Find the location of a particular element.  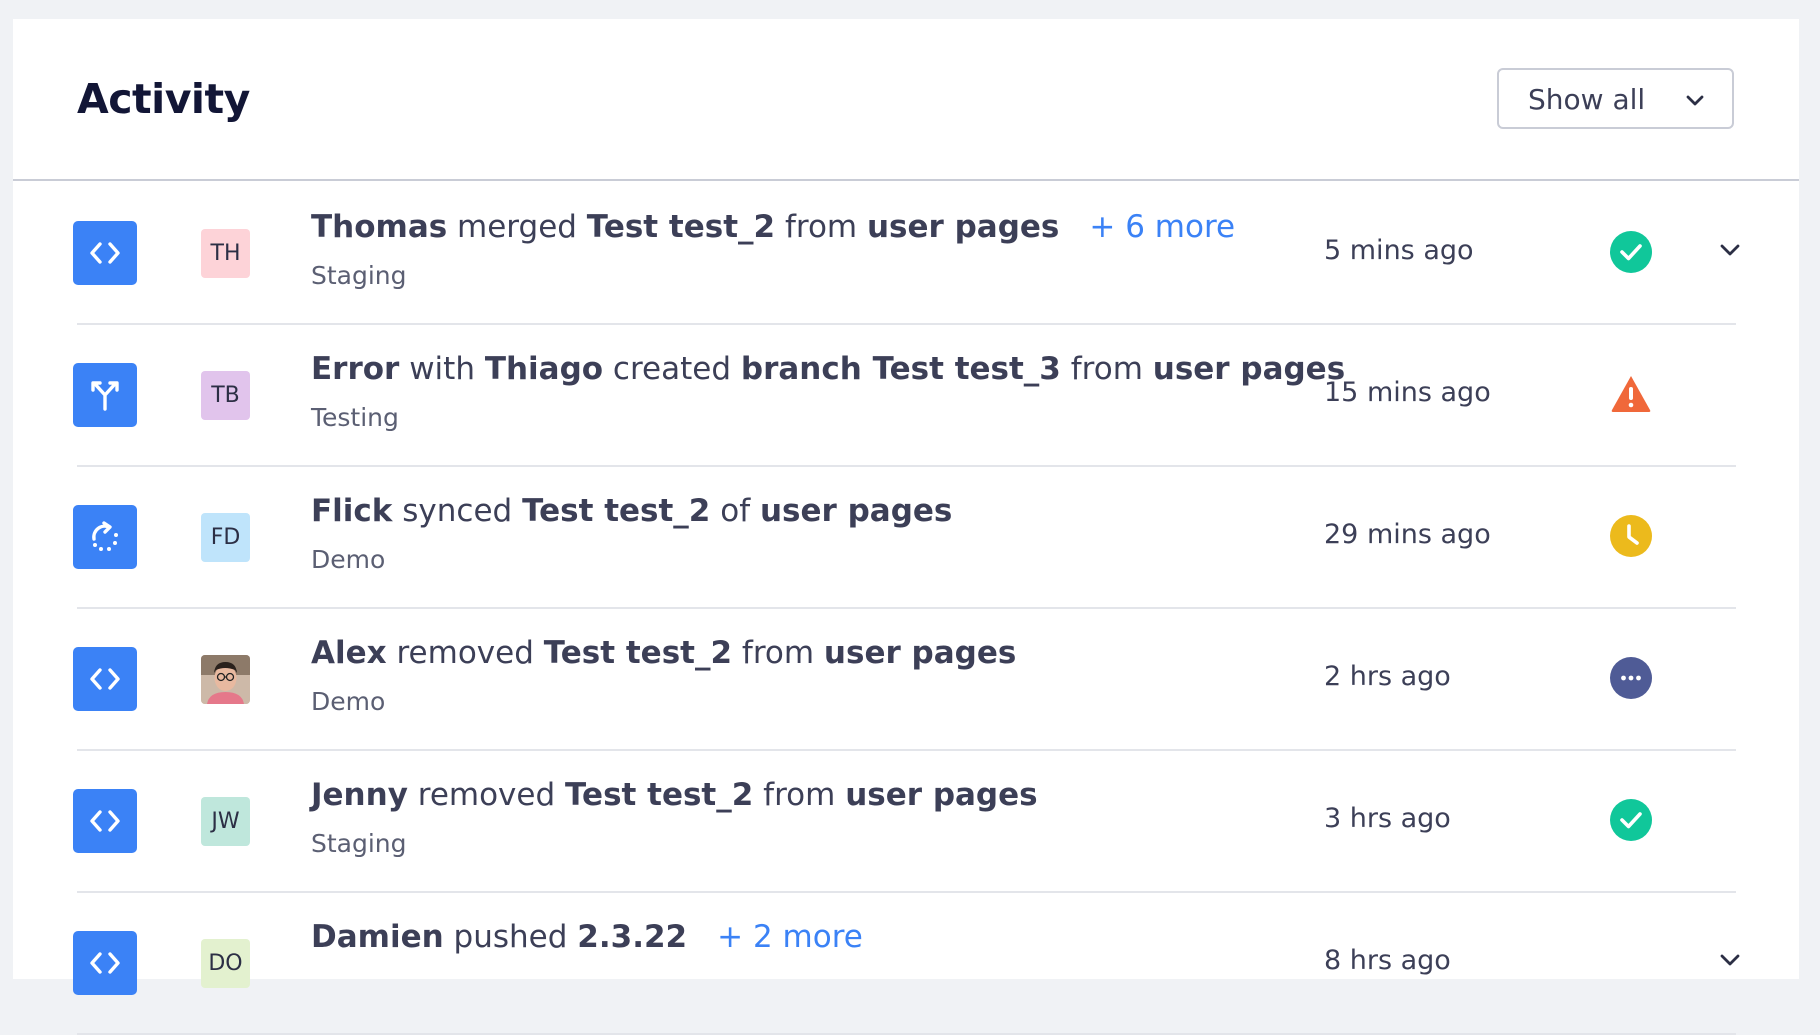

avatar: TB is located at coordinates (225, 395).